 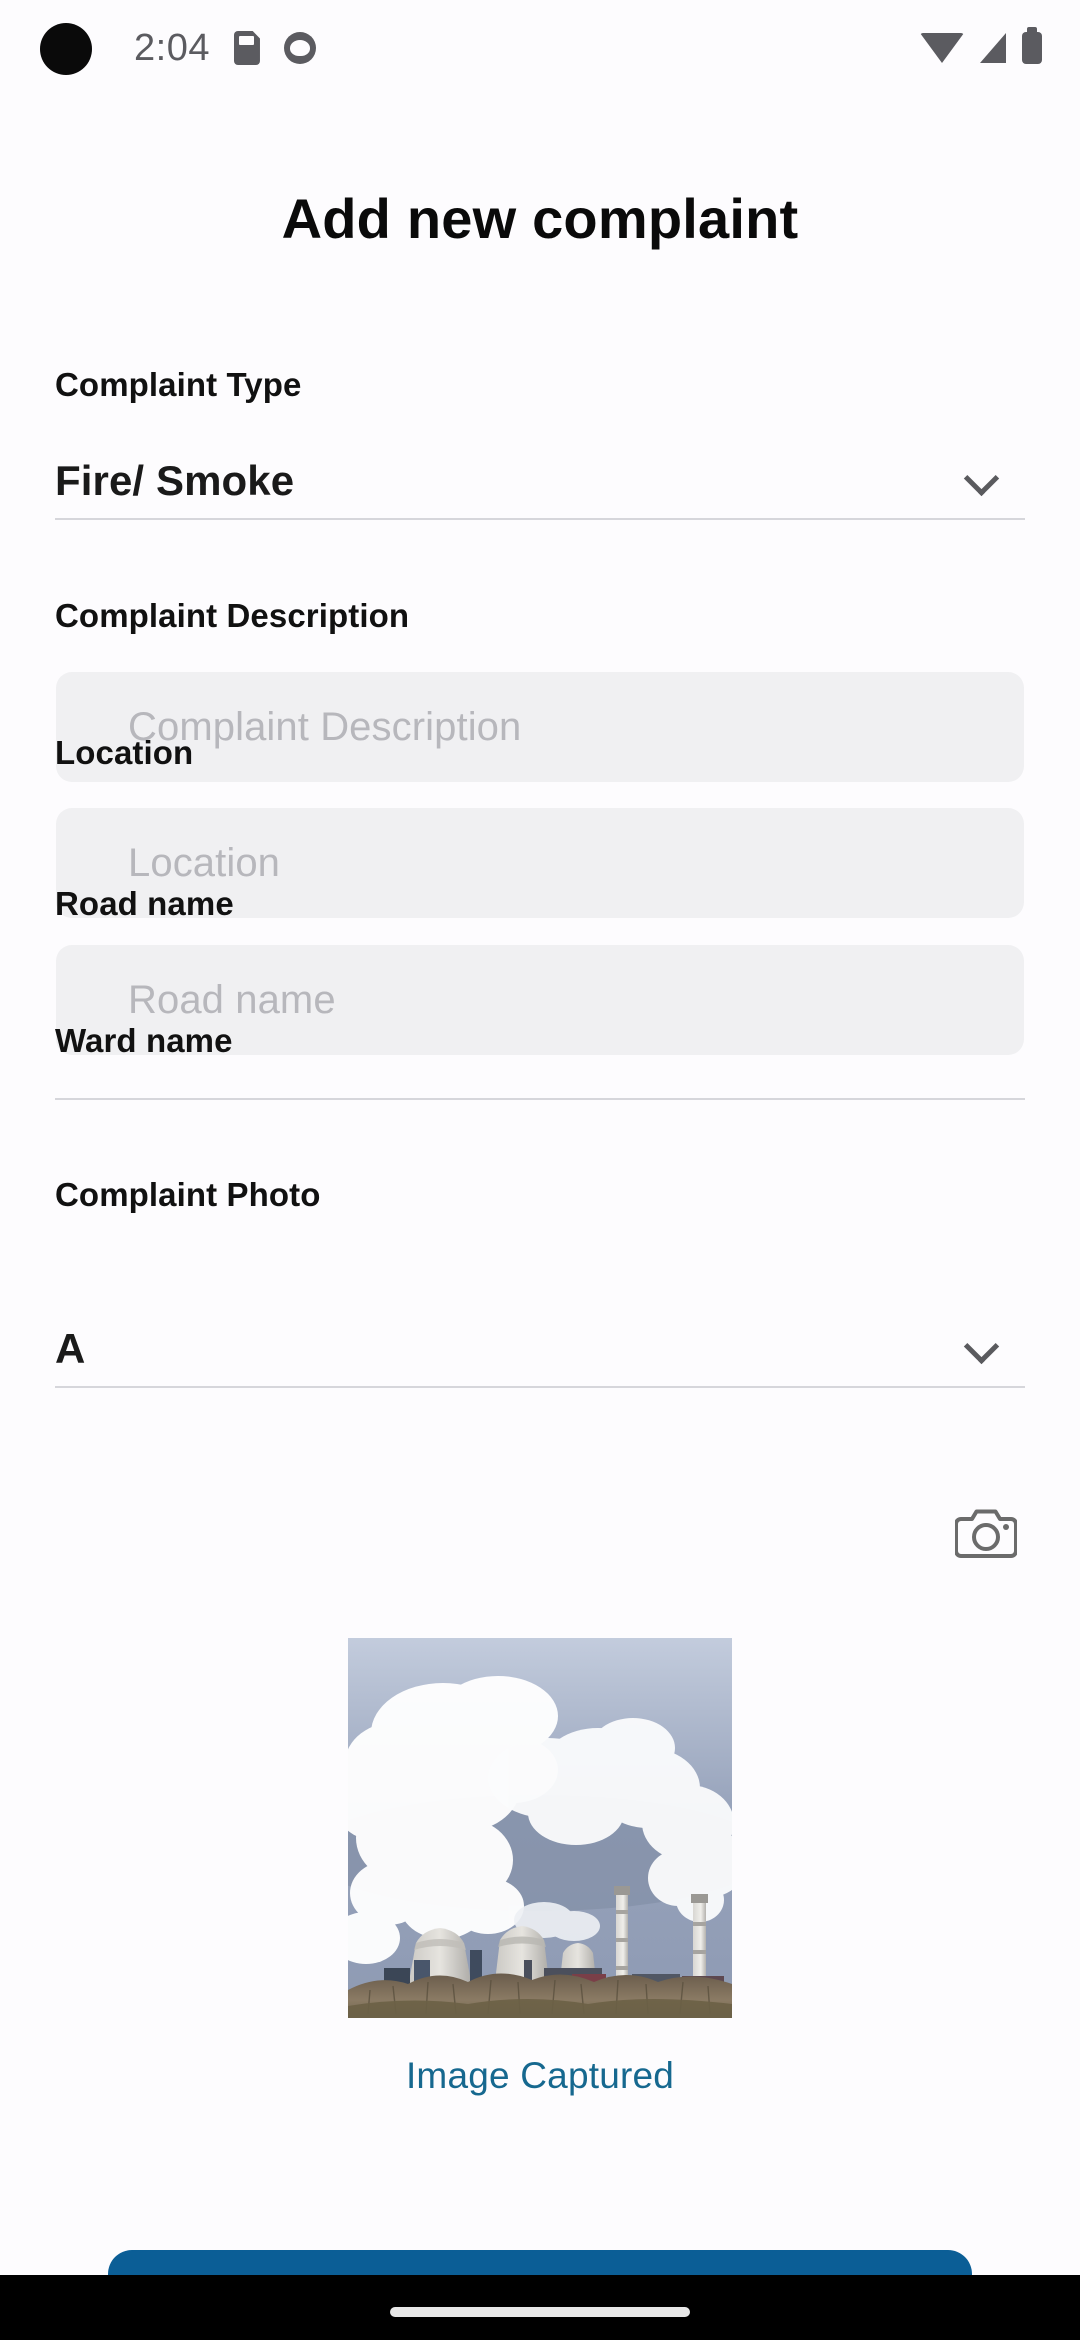 I want to click on page-title: Add new complaint, so click(x=540, y=218).